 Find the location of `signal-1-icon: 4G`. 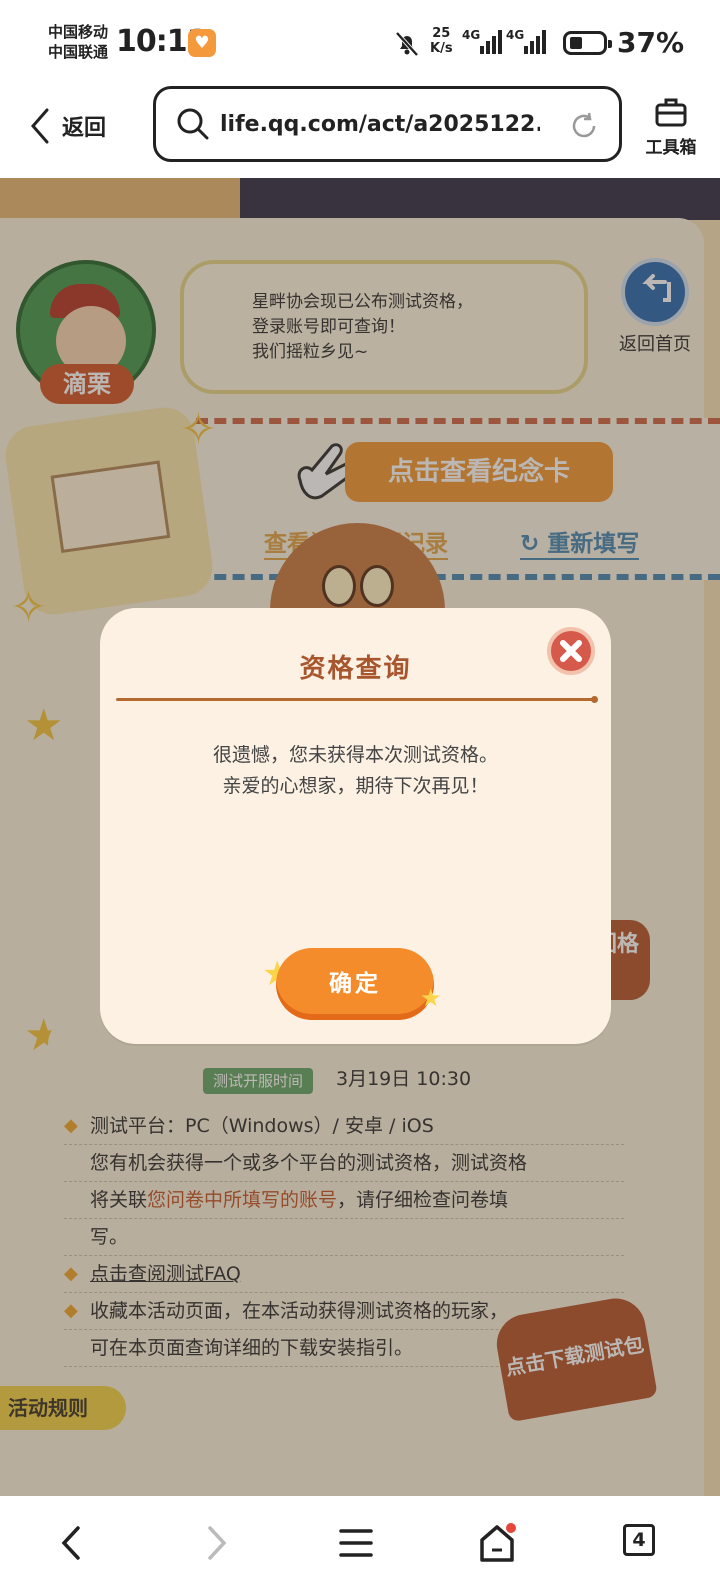

signal-1-icon: 4G is located at coordinates (484, 42).